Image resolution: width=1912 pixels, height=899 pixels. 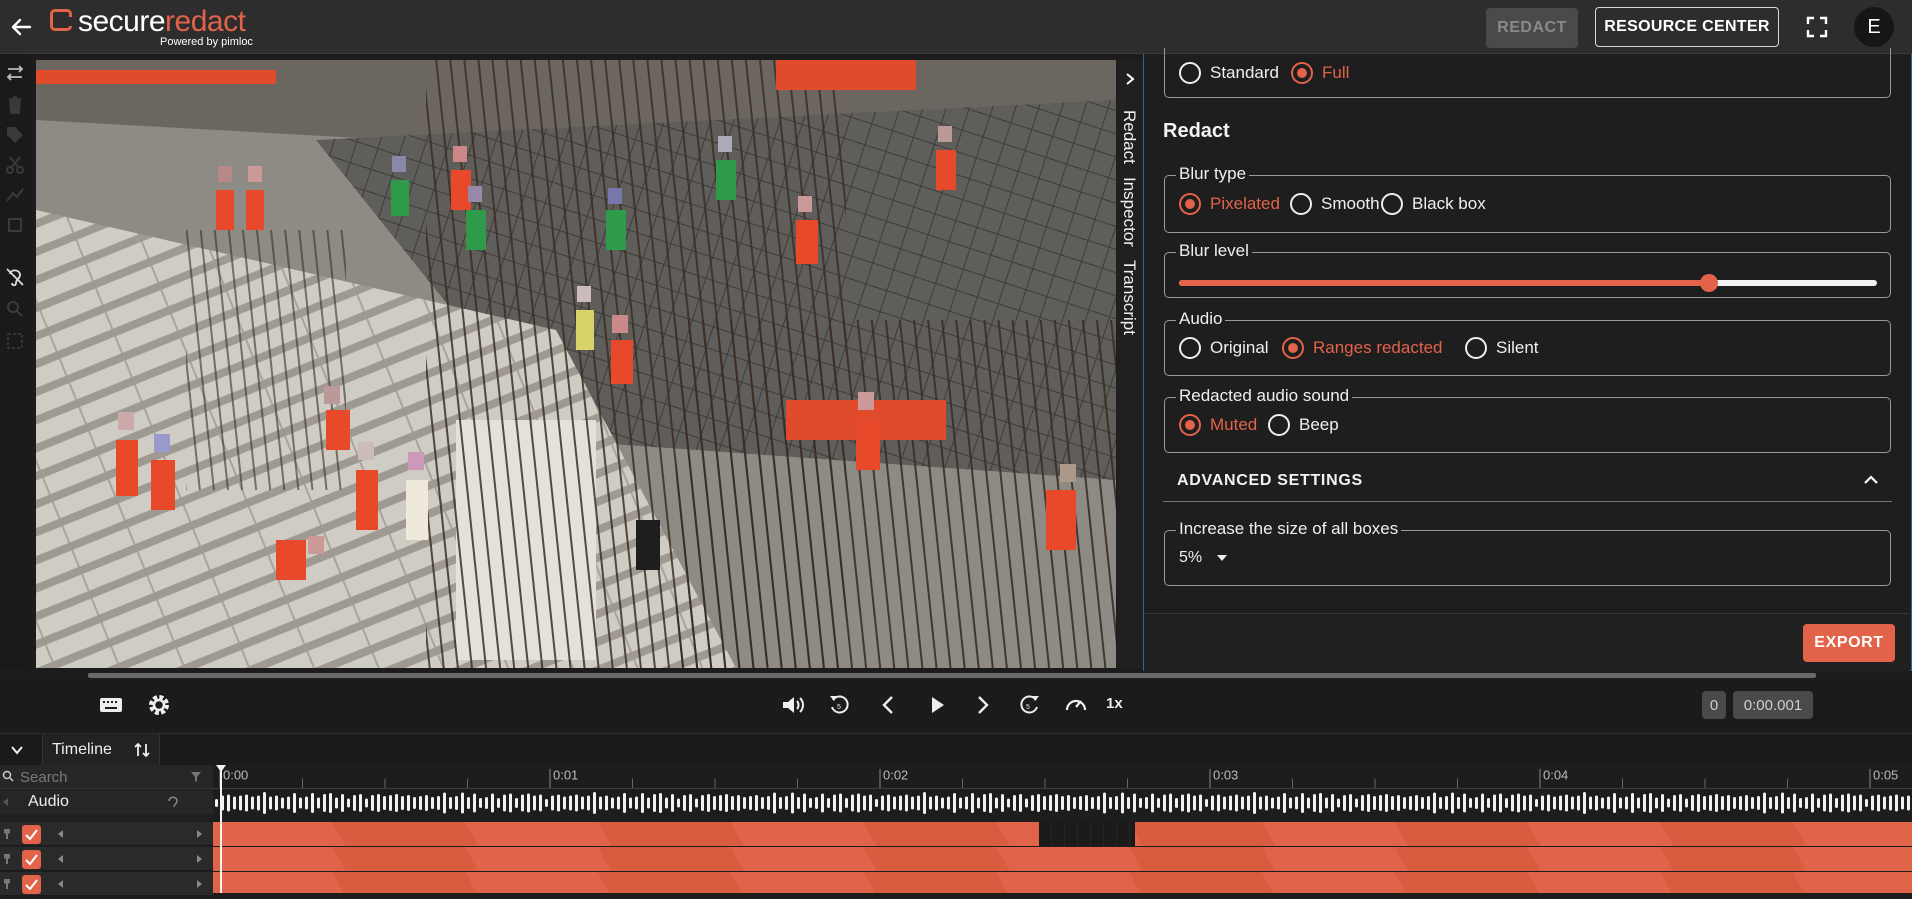 What do you see at coordinates (221, 829) in the screenshot?
I see `playhead` at bounding box center [221, 829].